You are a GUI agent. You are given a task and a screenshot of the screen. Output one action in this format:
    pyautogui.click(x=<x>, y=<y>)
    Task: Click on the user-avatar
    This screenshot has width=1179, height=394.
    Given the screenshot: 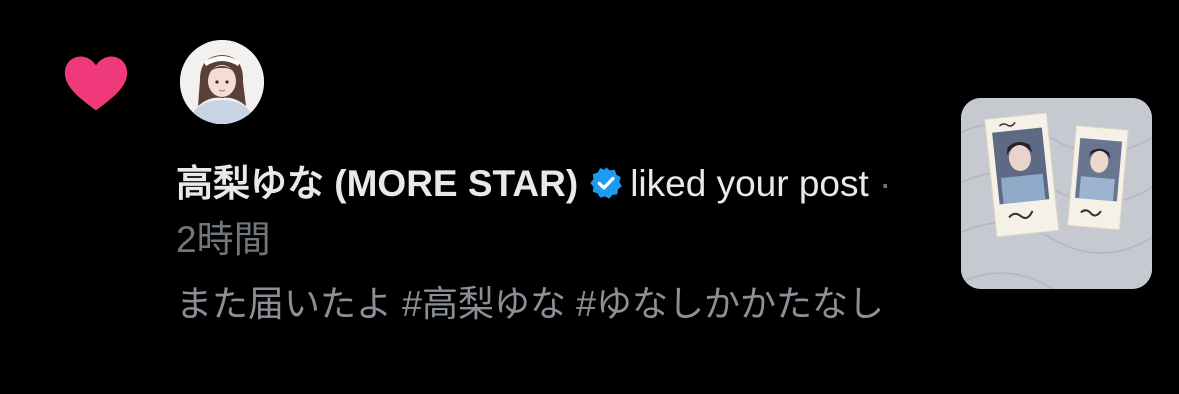 What is the action you would take?
    pyautogui.click(x=222, y=82)
    